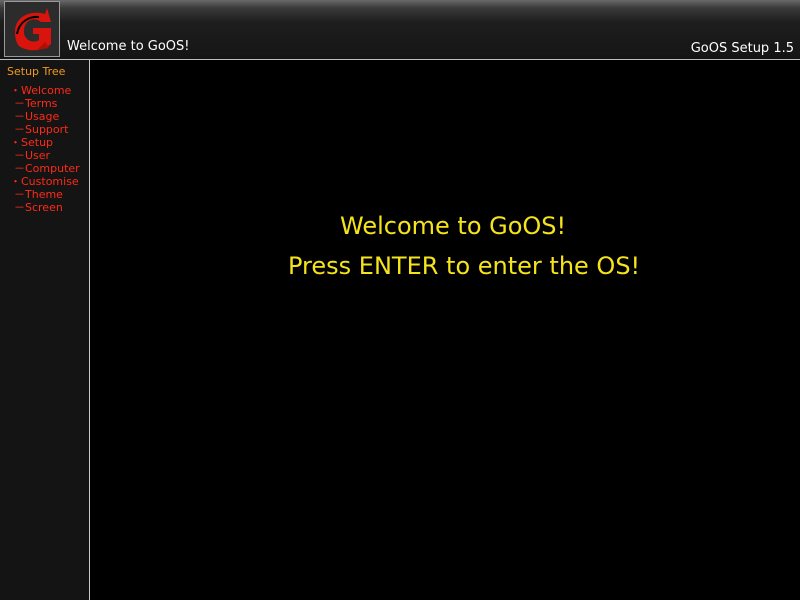 Image resolution: width=800 pixels, height=600 pixels. What do you see at coordinates (32, 29) in the screenshot?
I see `goos-logo-icon` at bounding box center [32, 29].